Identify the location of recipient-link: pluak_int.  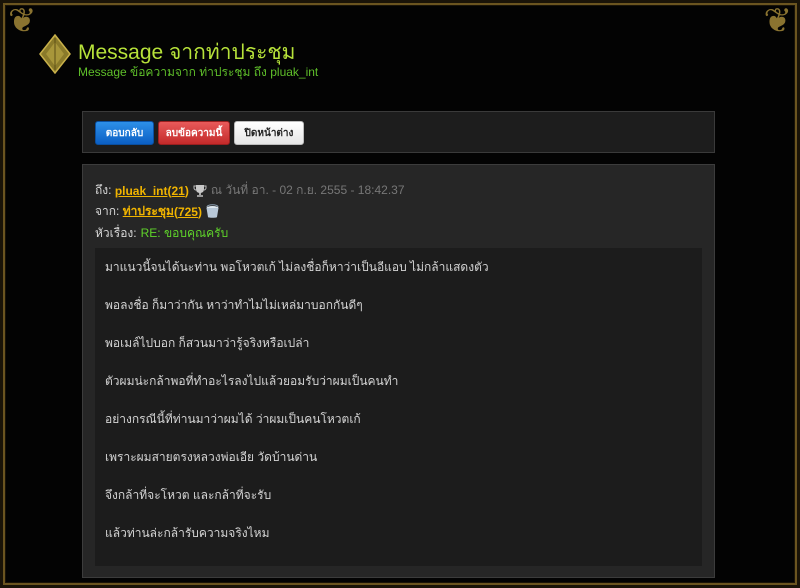
(141, 191).